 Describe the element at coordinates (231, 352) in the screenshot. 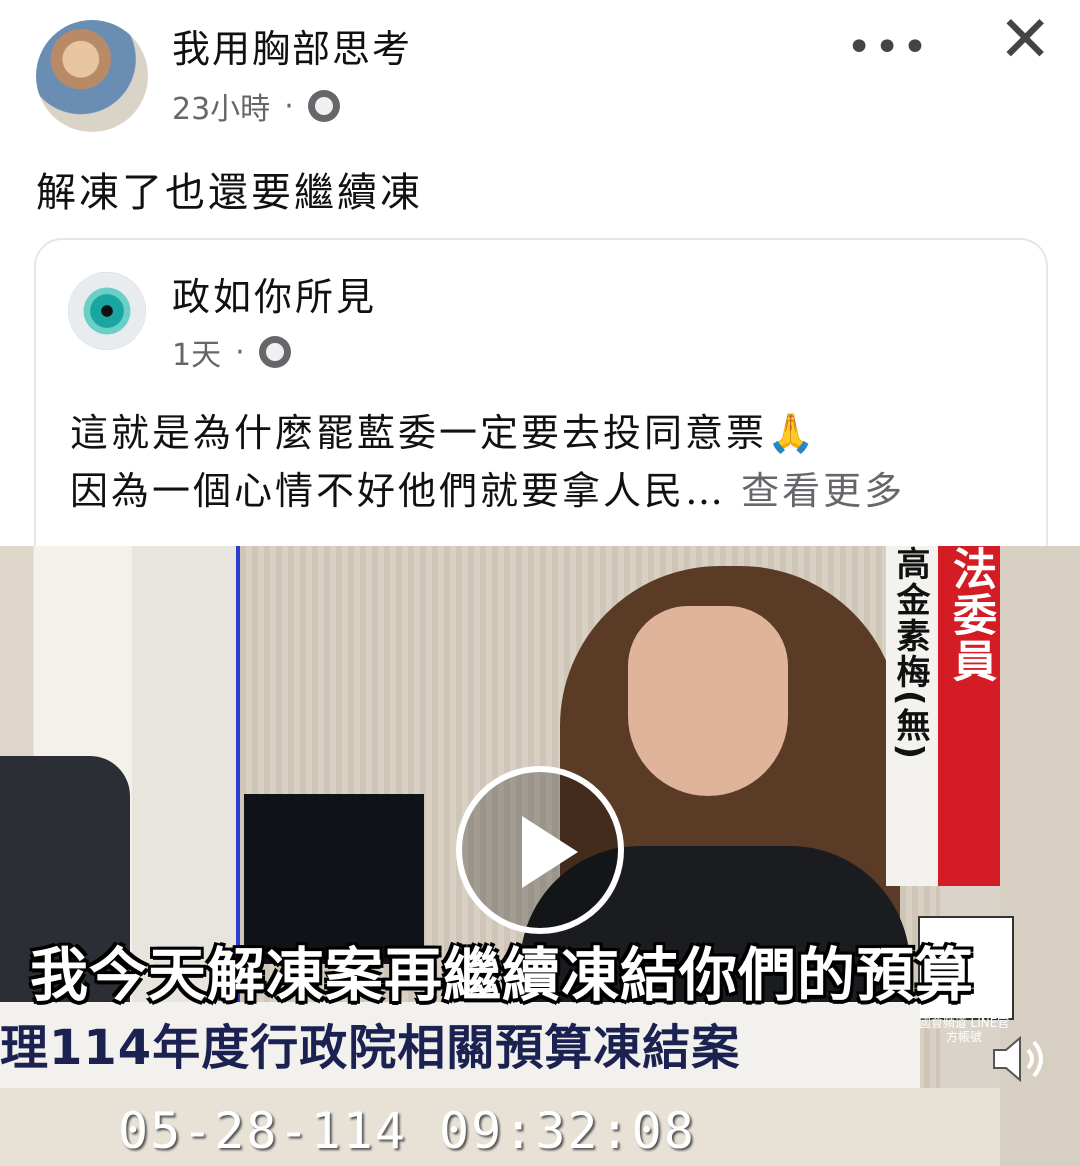

I see `shared-meta: 1天 ·` at that location.